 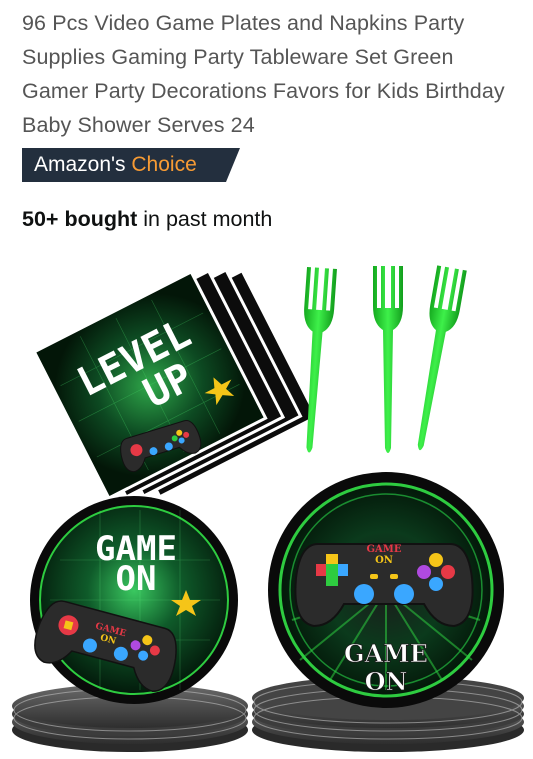 I want to click on small-plate-stack: GAME ON GAME ON, so click(x=130, y=624).